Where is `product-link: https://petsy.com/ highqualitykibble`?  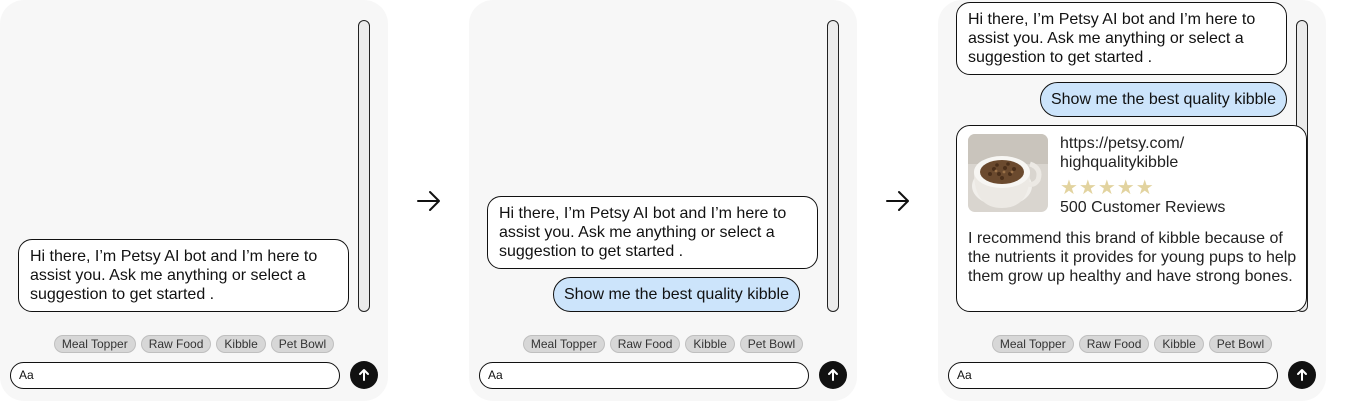 product-link: https://petsy.com/ highqualitykibble is located at coordinates (1160, 153).